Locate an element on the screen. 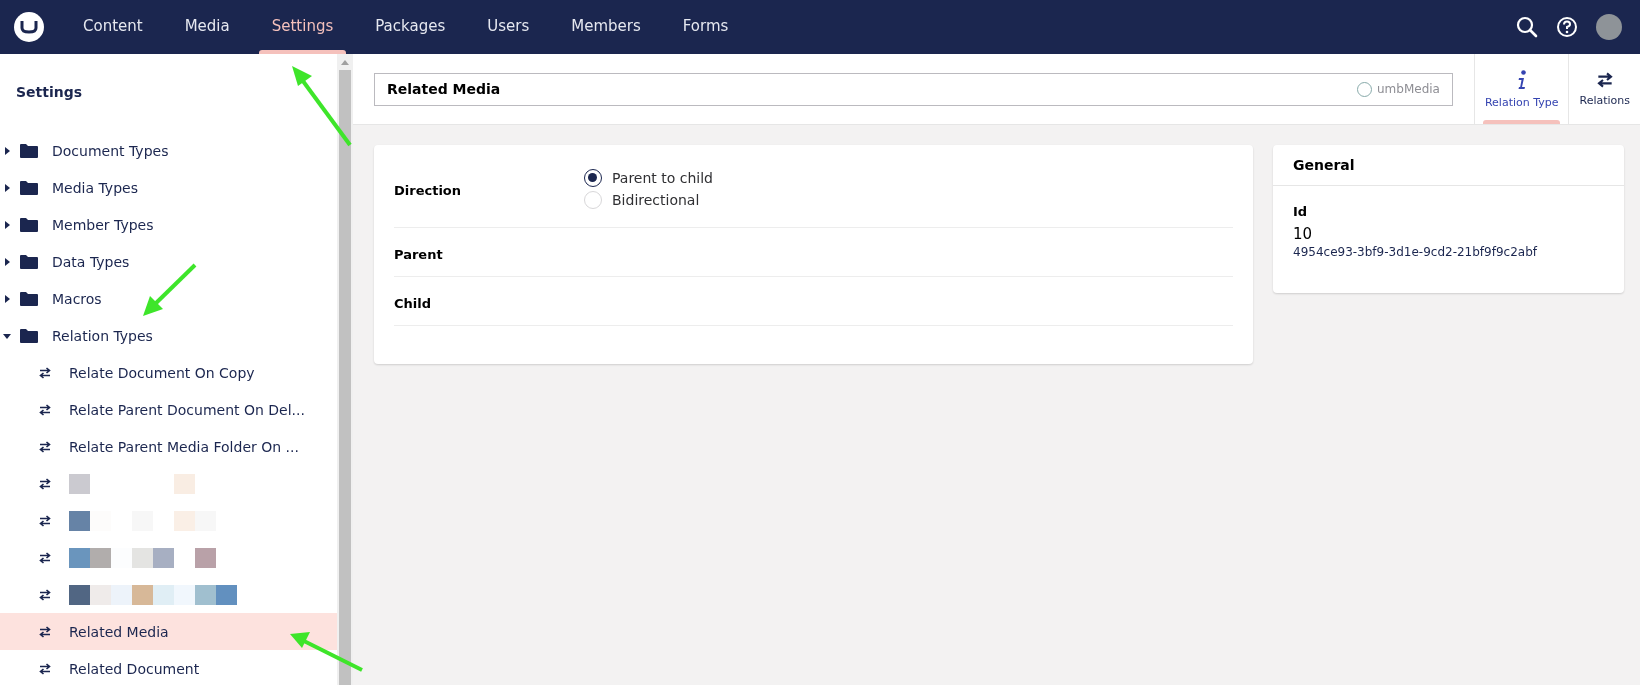 The width and height of the screenshot is (1640, 685). radio-option: Parent to child is located at coordinates (648, 178).